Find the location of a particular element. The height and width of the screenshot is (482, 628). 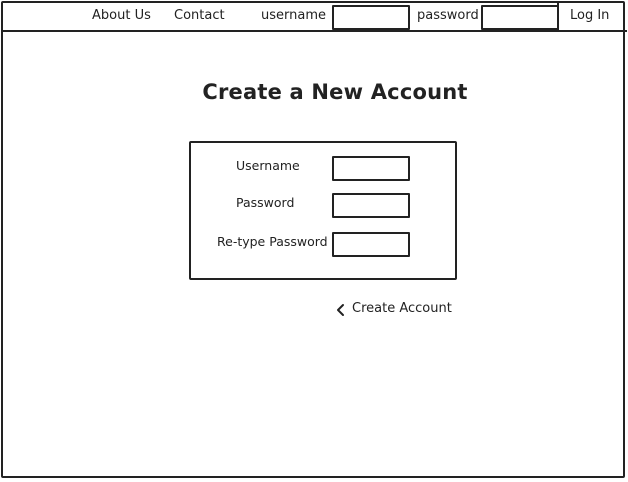

username-field is located at coordinates (371, 168).